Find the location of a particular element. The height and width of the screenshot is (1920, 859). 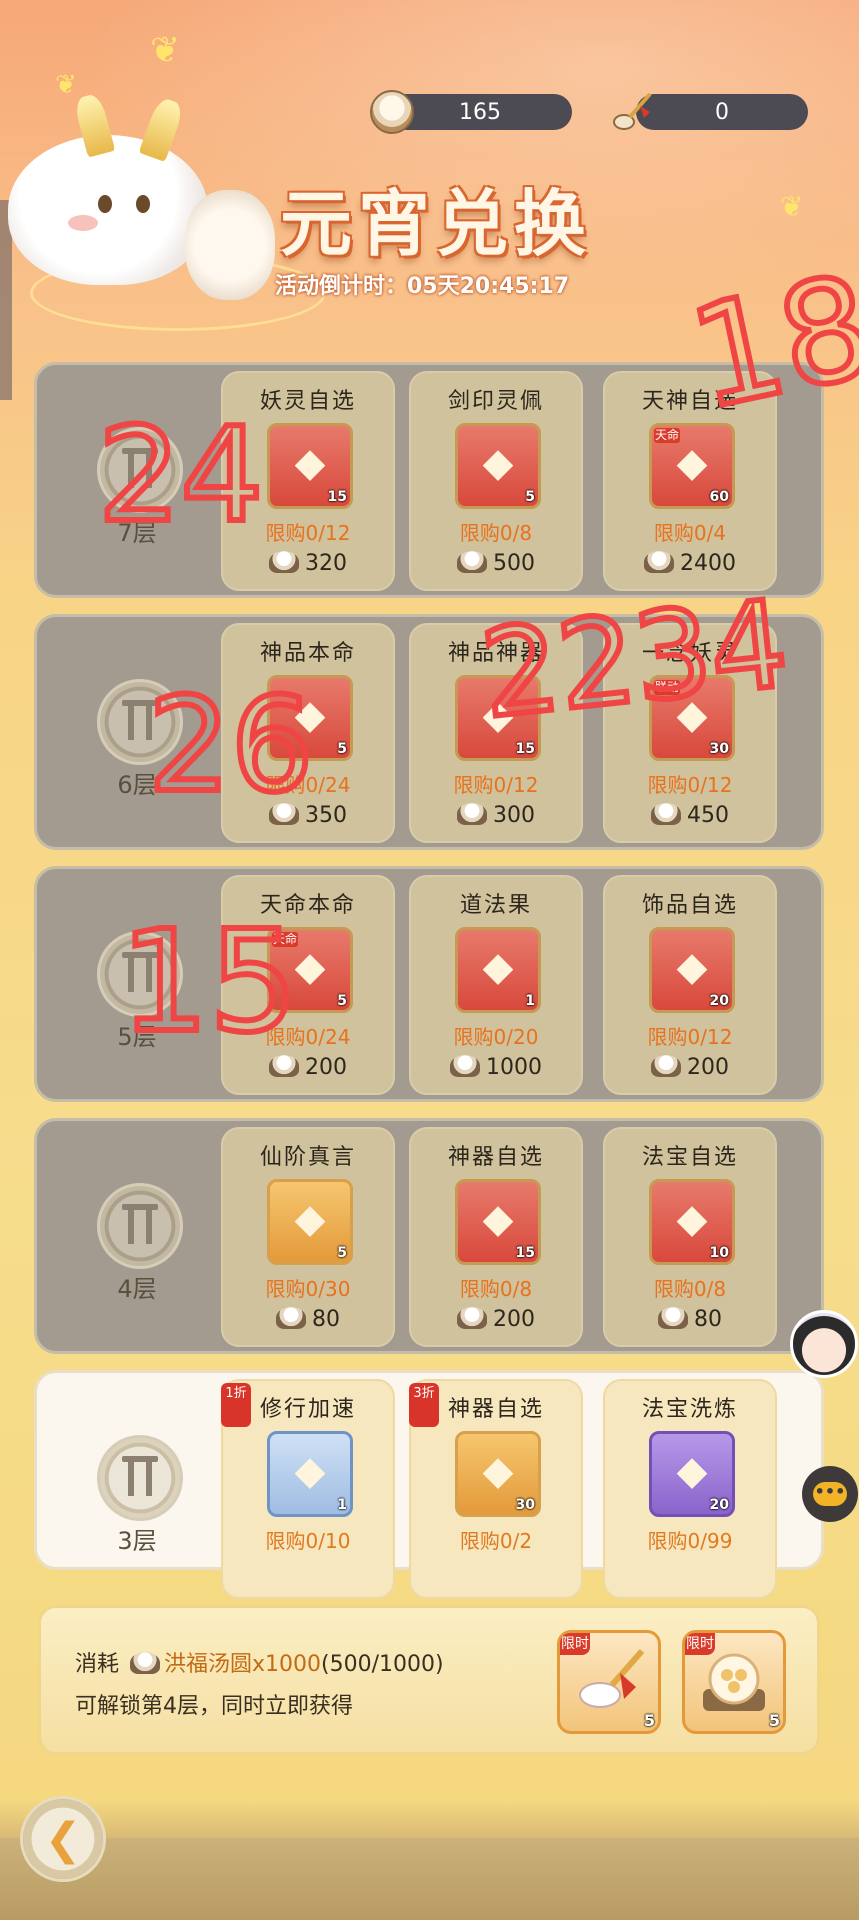

purchase-limit: 限购0/10 is located at coordinates (308, 1541).